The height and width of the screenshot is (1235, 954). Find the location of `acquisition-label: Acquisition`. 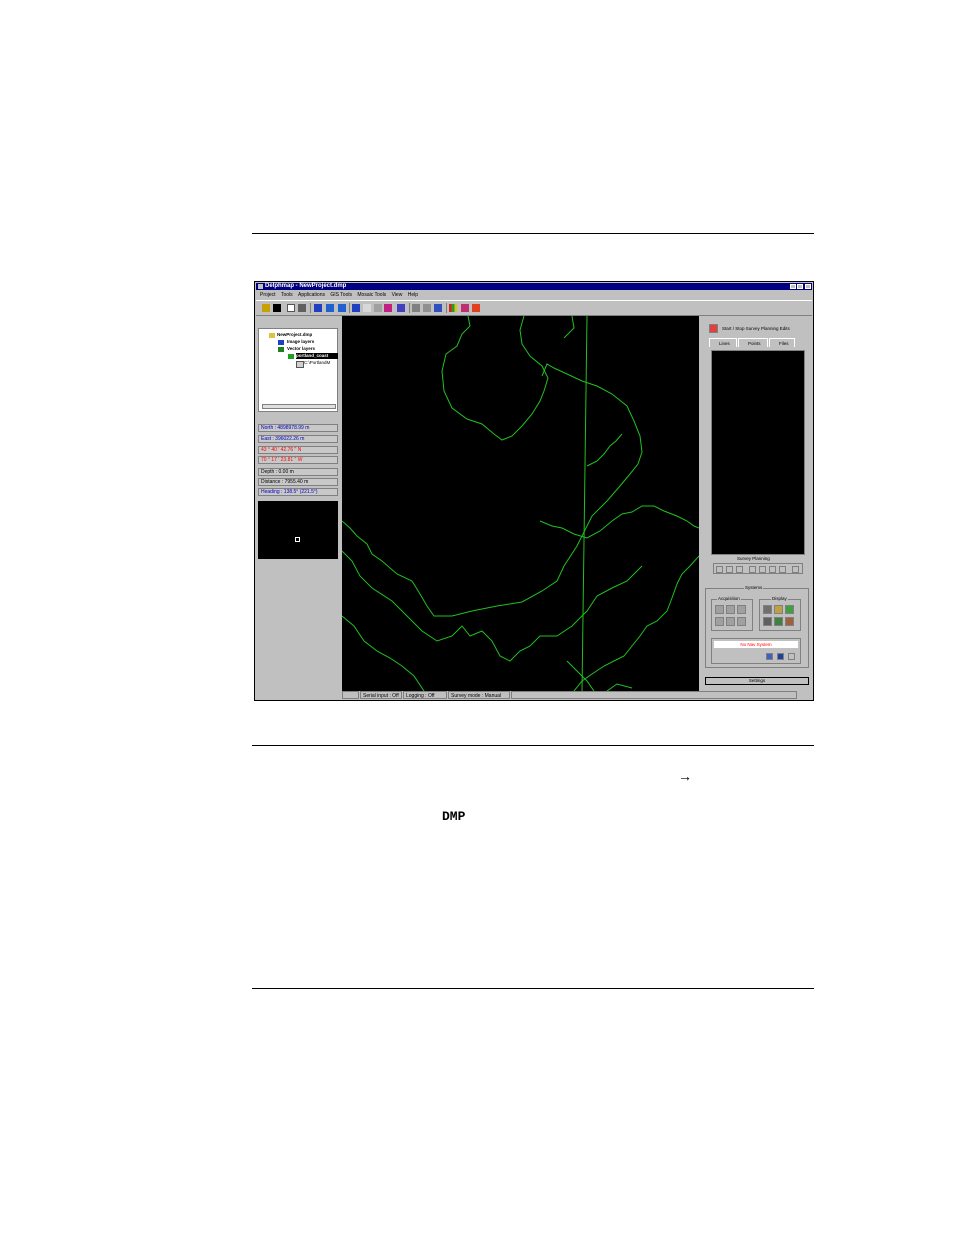

acquisition-label: Acquisition is located at coordinates (729, 598).